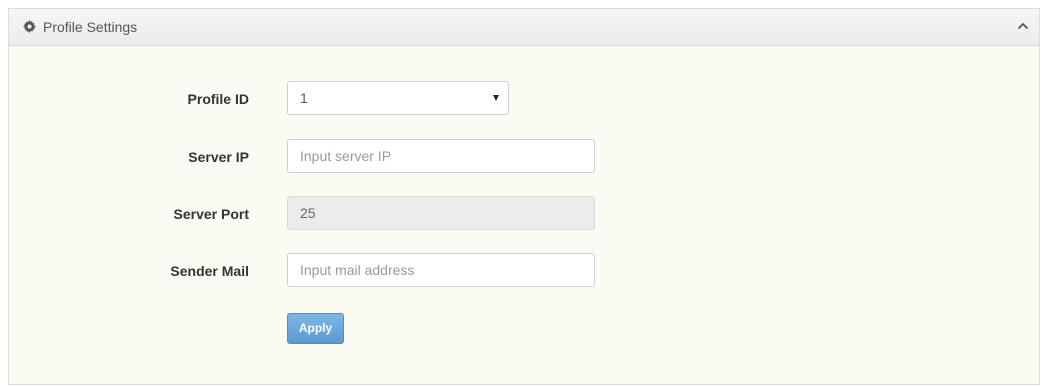 Image resolution: width=1048 pixels, height=387 pixels. What do you see at coordinates (496, 98) in the screenshot?
I see `dropdown-arrow-icon` at bounding box center [496, 98].